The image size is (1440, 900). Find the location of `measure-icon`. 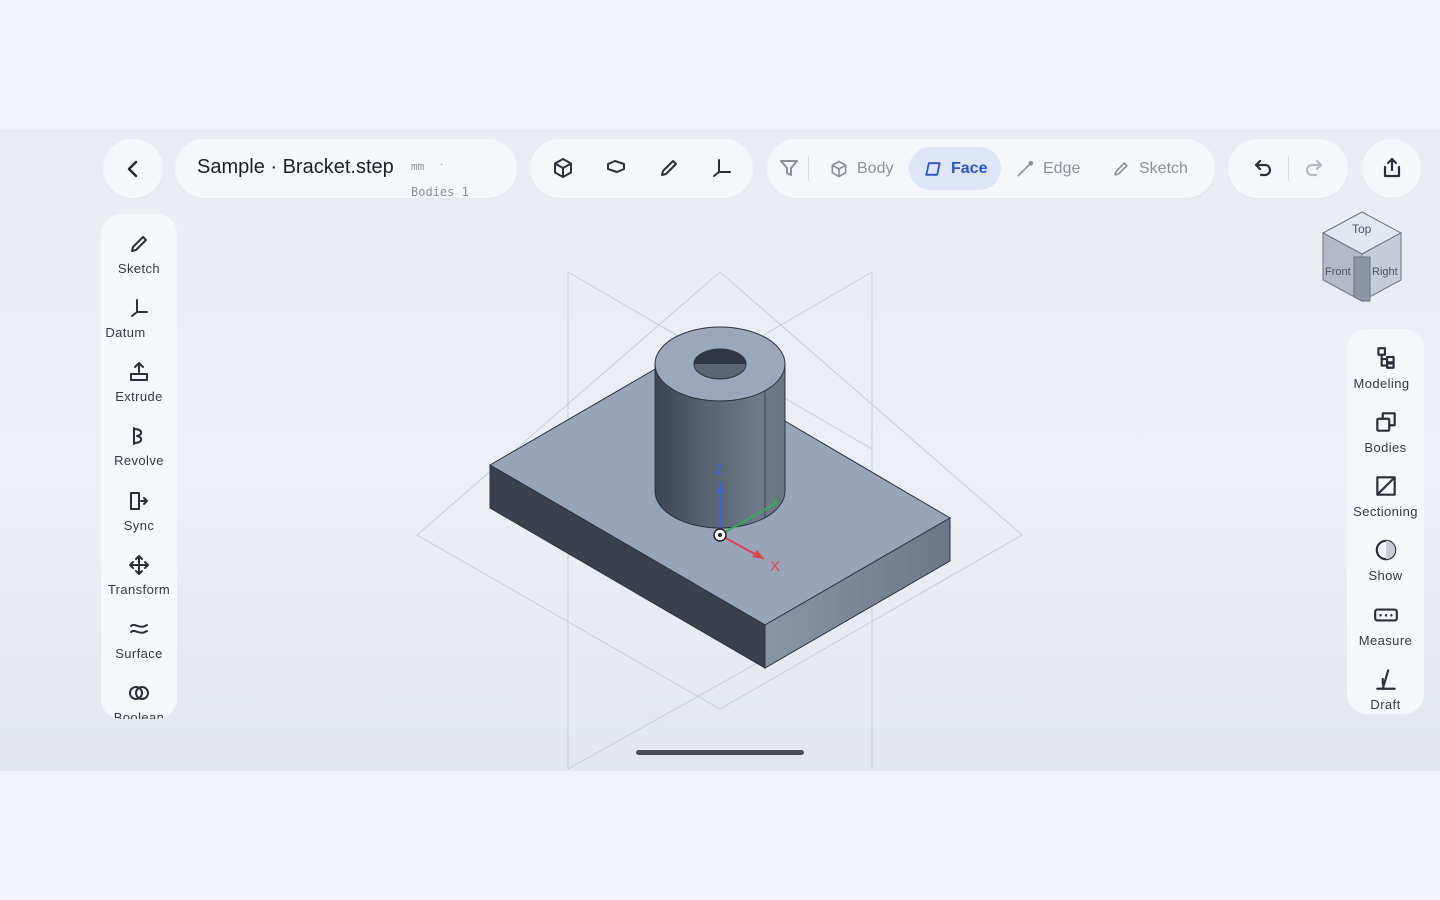

measure-icon is located at coordinates (1385, 615).